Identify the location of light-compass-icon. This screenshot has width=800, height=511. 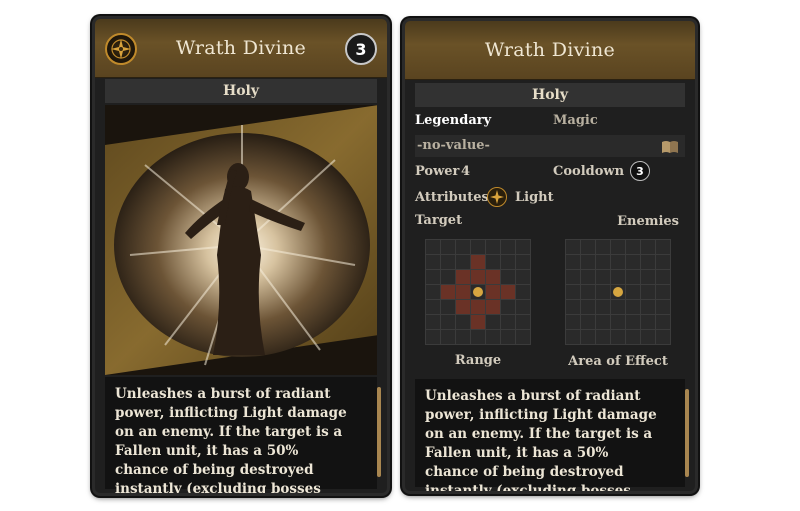
(497, 197).